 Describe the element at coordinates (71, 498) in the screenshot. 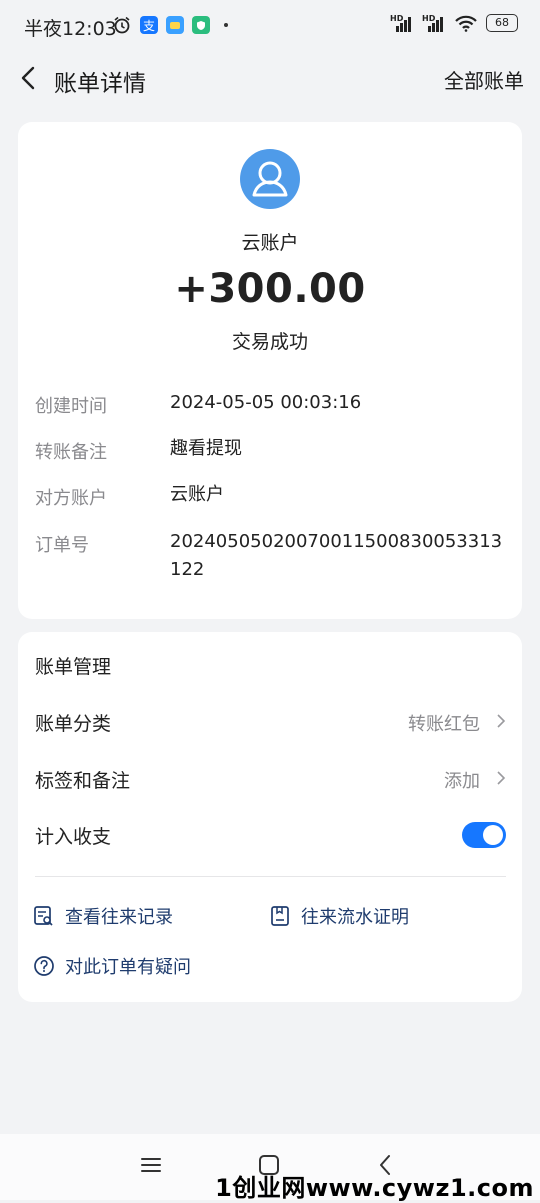

I see `detail-label-account: 对方账户` at that location.